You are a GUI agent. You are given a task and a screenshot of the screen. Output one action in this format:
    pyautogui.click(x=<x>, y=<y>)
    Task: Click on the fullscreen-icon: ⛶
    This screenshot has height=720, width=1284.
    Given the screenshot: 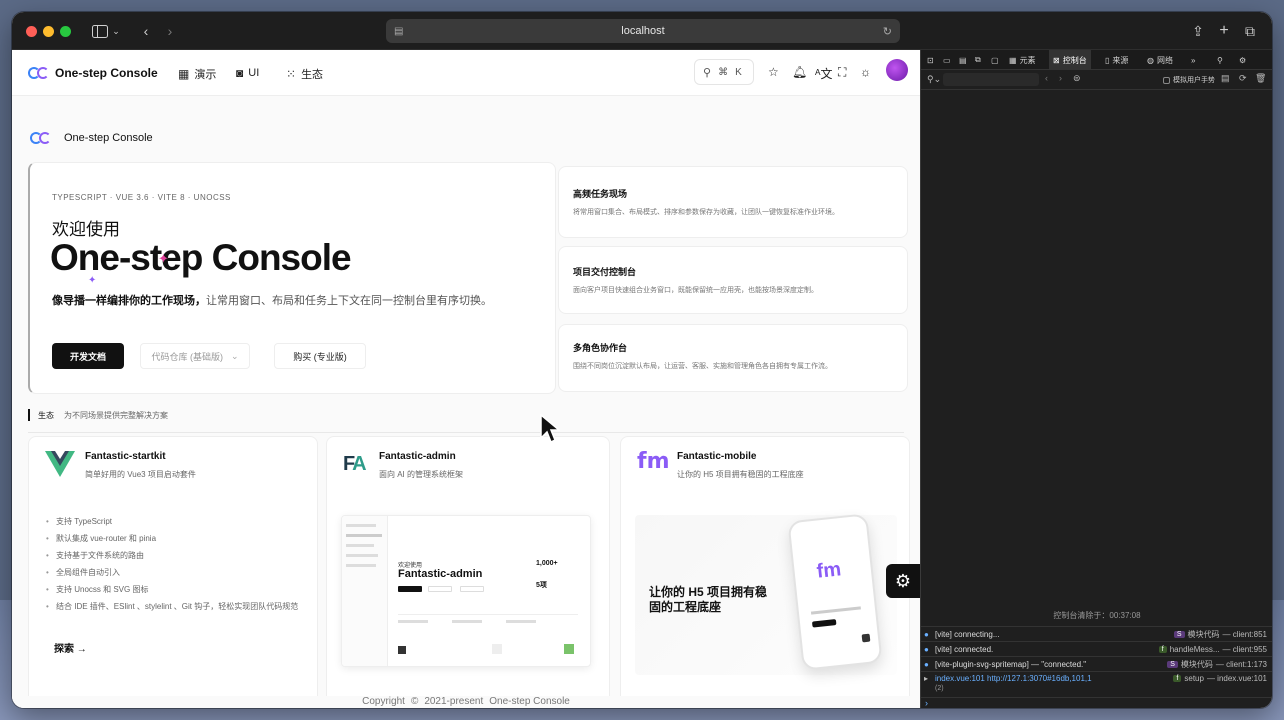 What is the action you would take?
    pyautogui.click(x=842, y=72)
    